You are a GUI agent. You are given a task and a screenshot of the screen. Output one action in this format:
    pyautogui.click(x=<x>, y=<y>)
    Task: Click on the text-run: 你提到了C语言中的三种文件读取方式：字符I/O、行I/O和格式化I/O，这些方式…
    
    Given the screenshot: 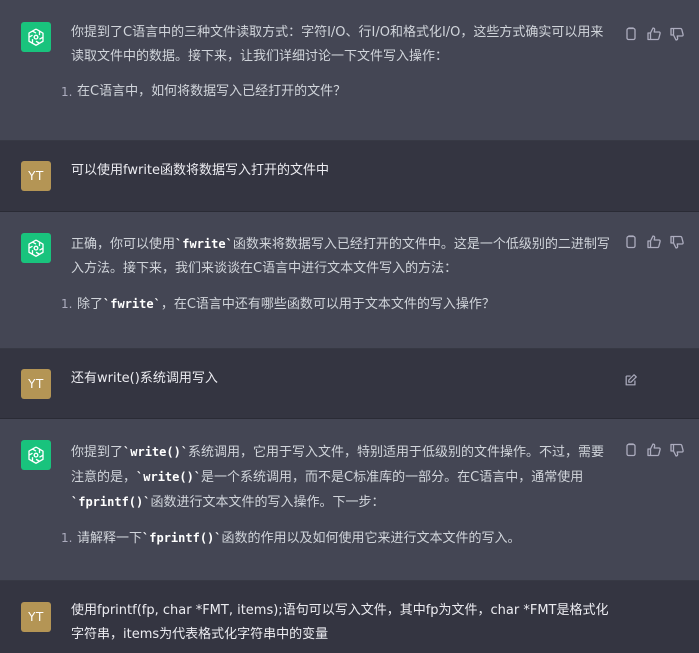 What is the action you would take?
    pyautogui.click(x=337, y=44)
    